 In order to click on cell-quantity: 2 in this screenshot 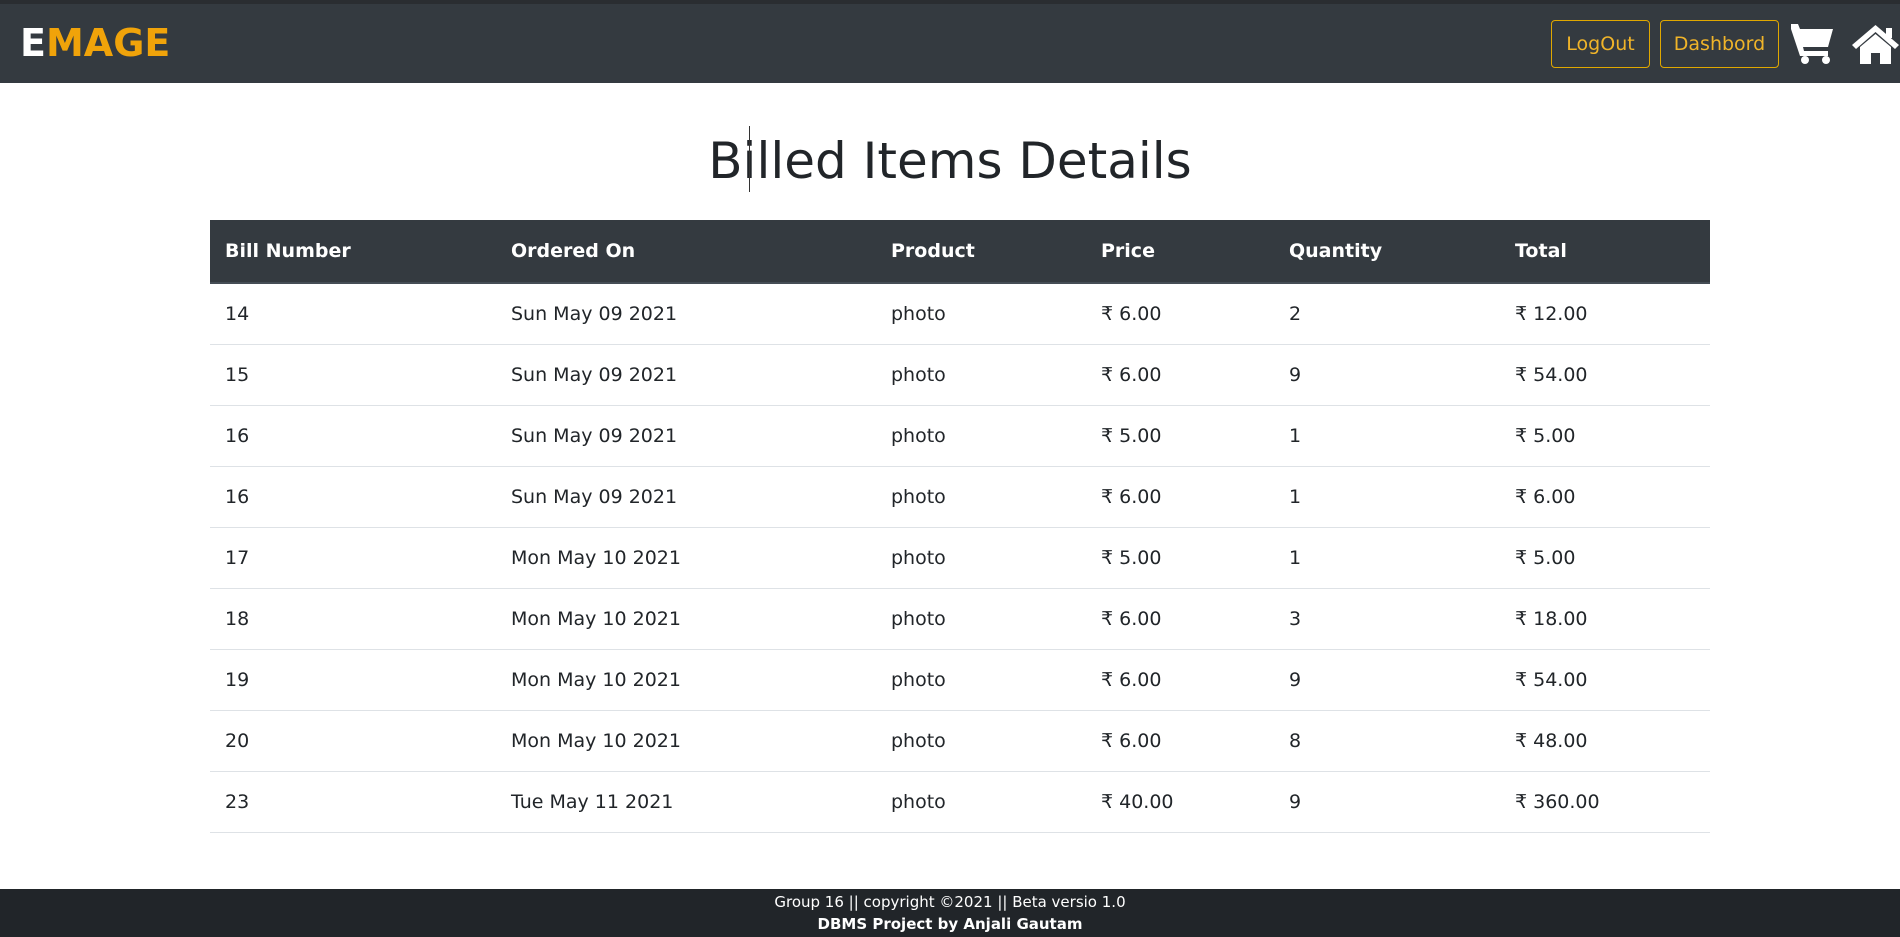, I will do `click(1295, 313)`.